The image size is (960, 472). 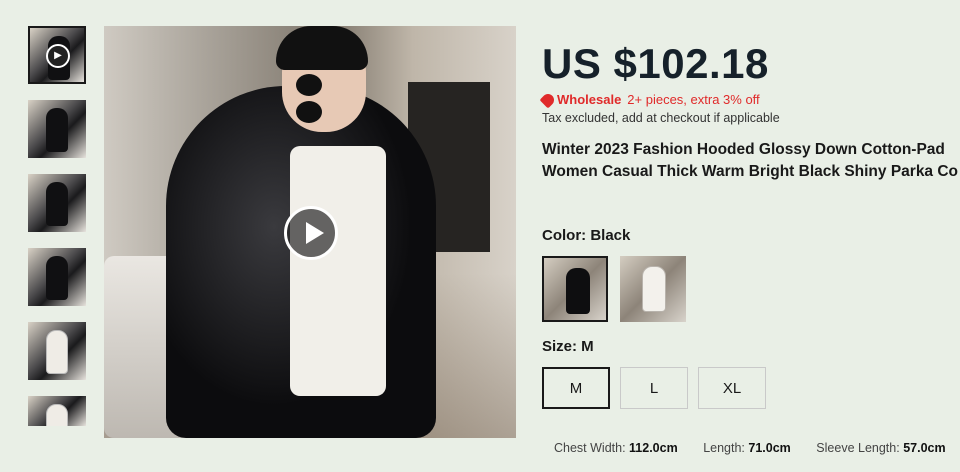 I want to click on size-label: Size: M, so click(x=568, y=346).